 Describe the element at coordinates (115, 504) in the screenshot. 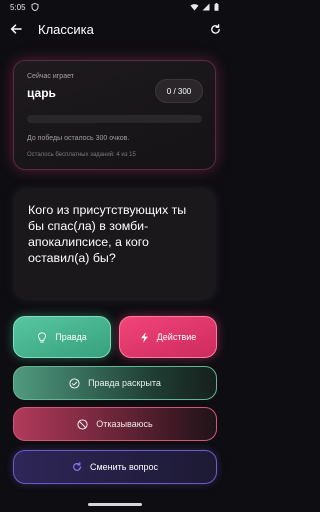

I see `home-indicator` at that location.